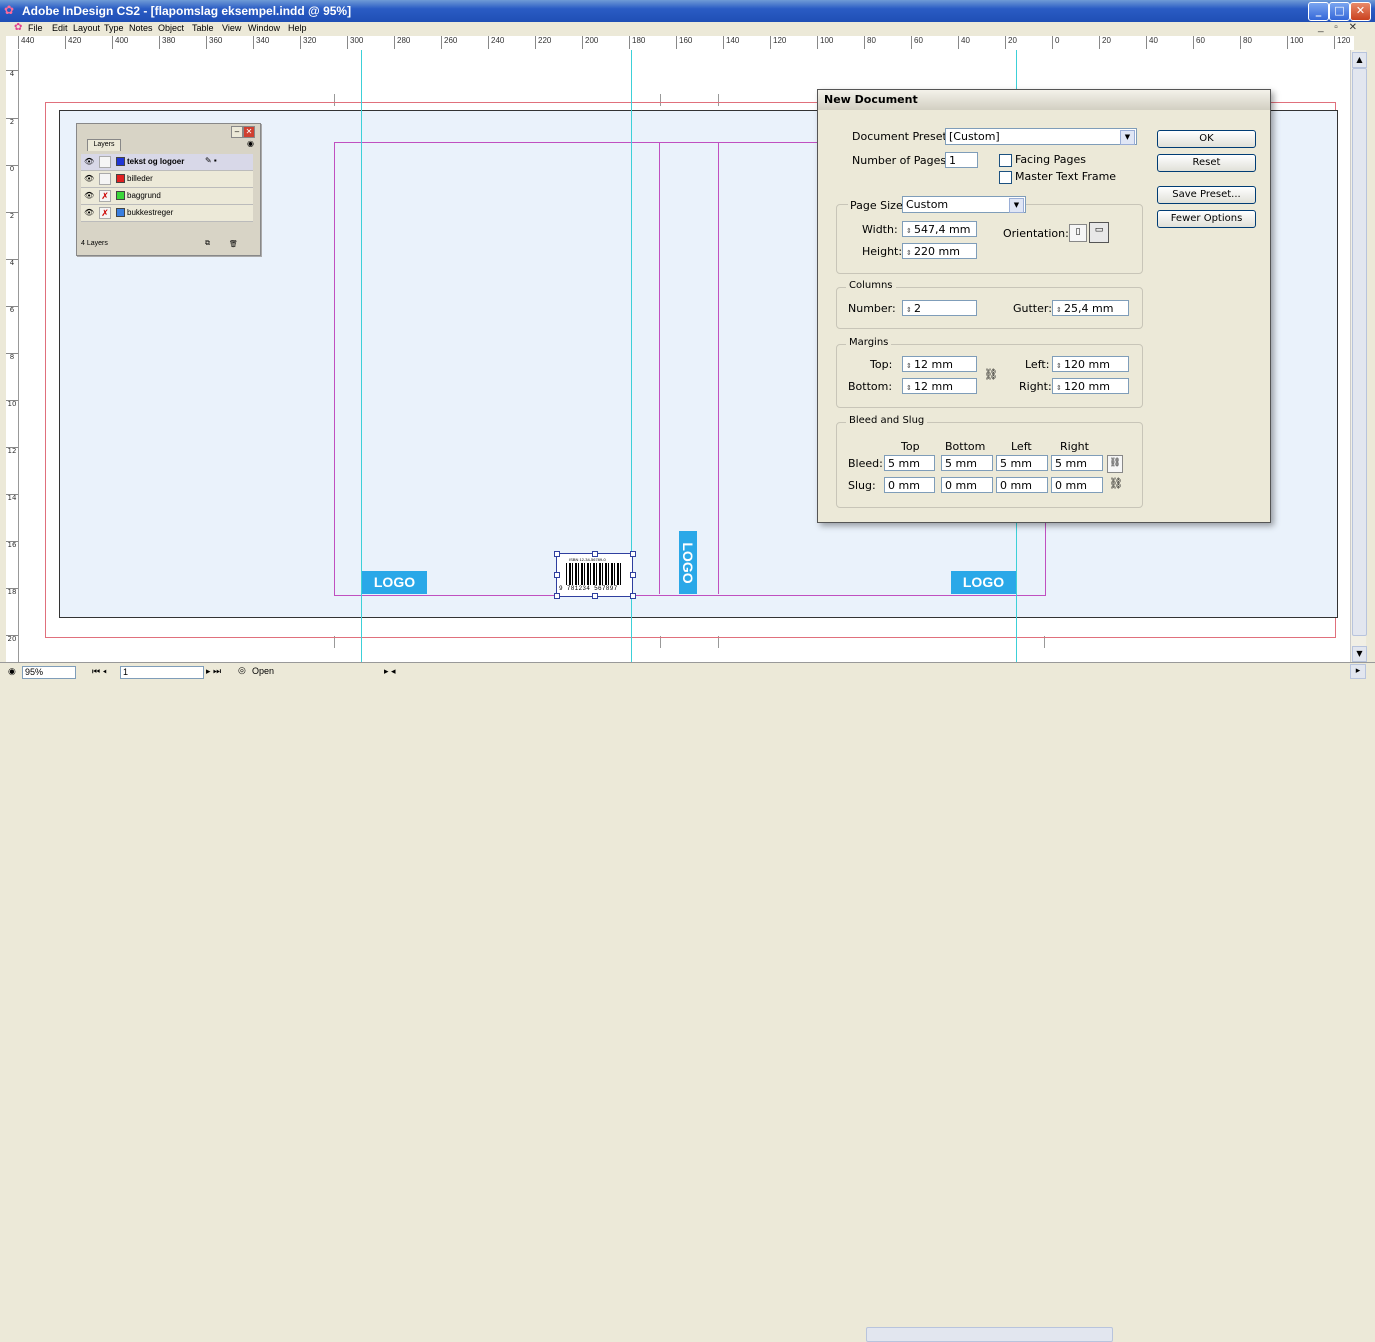 This screenshot has height=1342, width=1375. What do you see at coordinates (390, 671) in the screenshot?
I see `status-nav-icon: ▸ ◂` at bounding box center [390, 671].